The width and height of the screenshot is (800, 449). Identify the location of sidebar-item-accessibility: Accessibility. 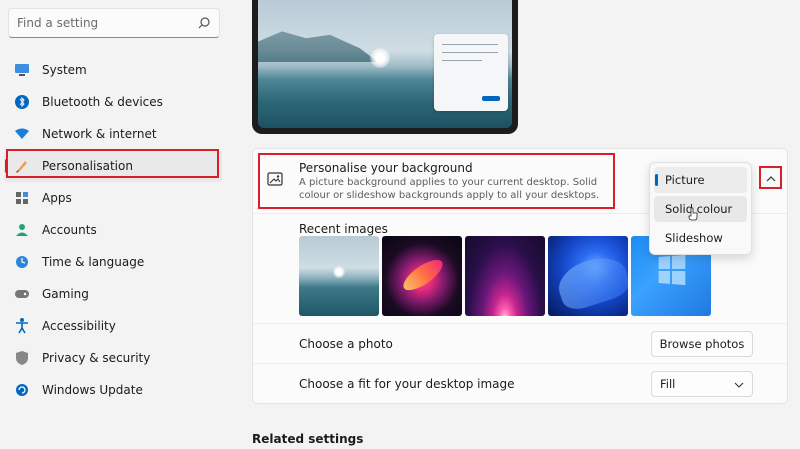
(113, 326).